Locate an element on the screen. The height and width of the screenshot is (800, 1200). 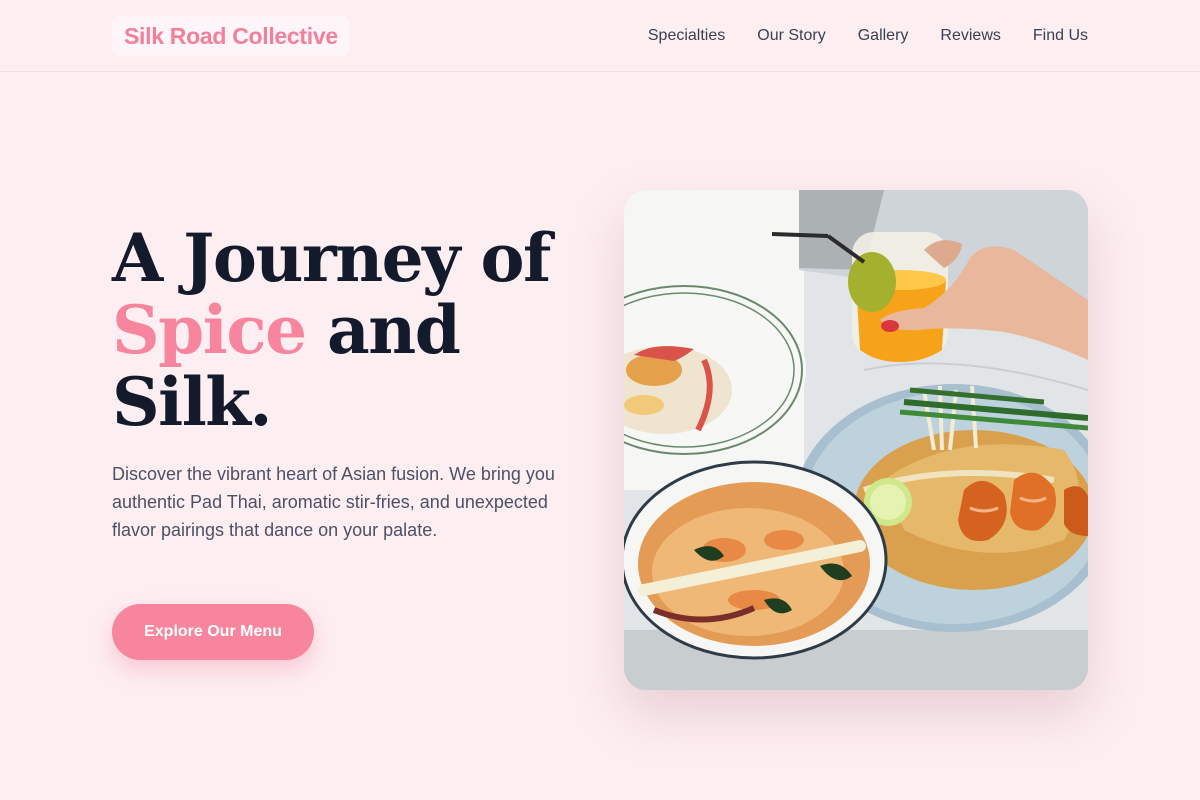
nav-link-gallery: Gallery is located at coordinates (883, 36).